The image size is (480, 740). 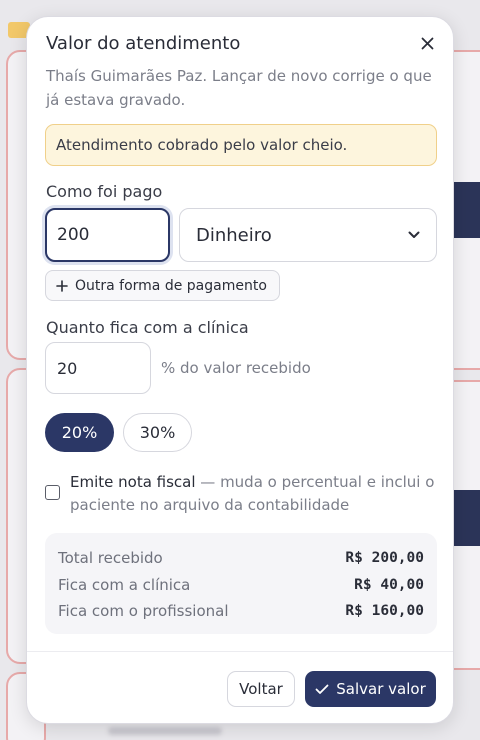 What do you see at coordinates (143, 611) in the screenshot?
I see `summary-label: Fica com o profissional` at bounding box center [143, 611].